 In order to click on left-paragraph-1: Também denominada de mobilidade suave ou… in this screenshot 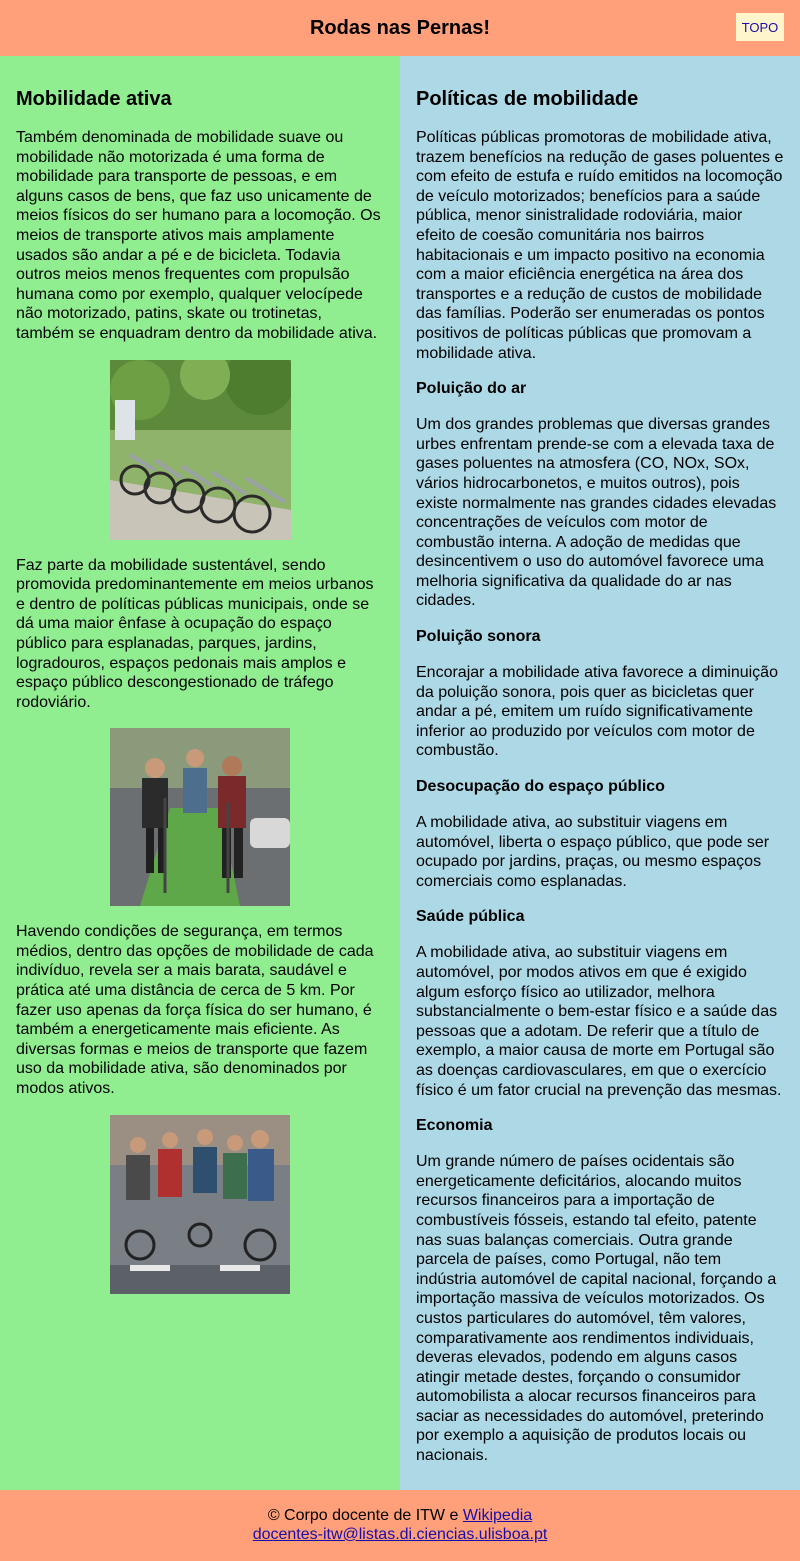, I will do `click(198, 235)`.